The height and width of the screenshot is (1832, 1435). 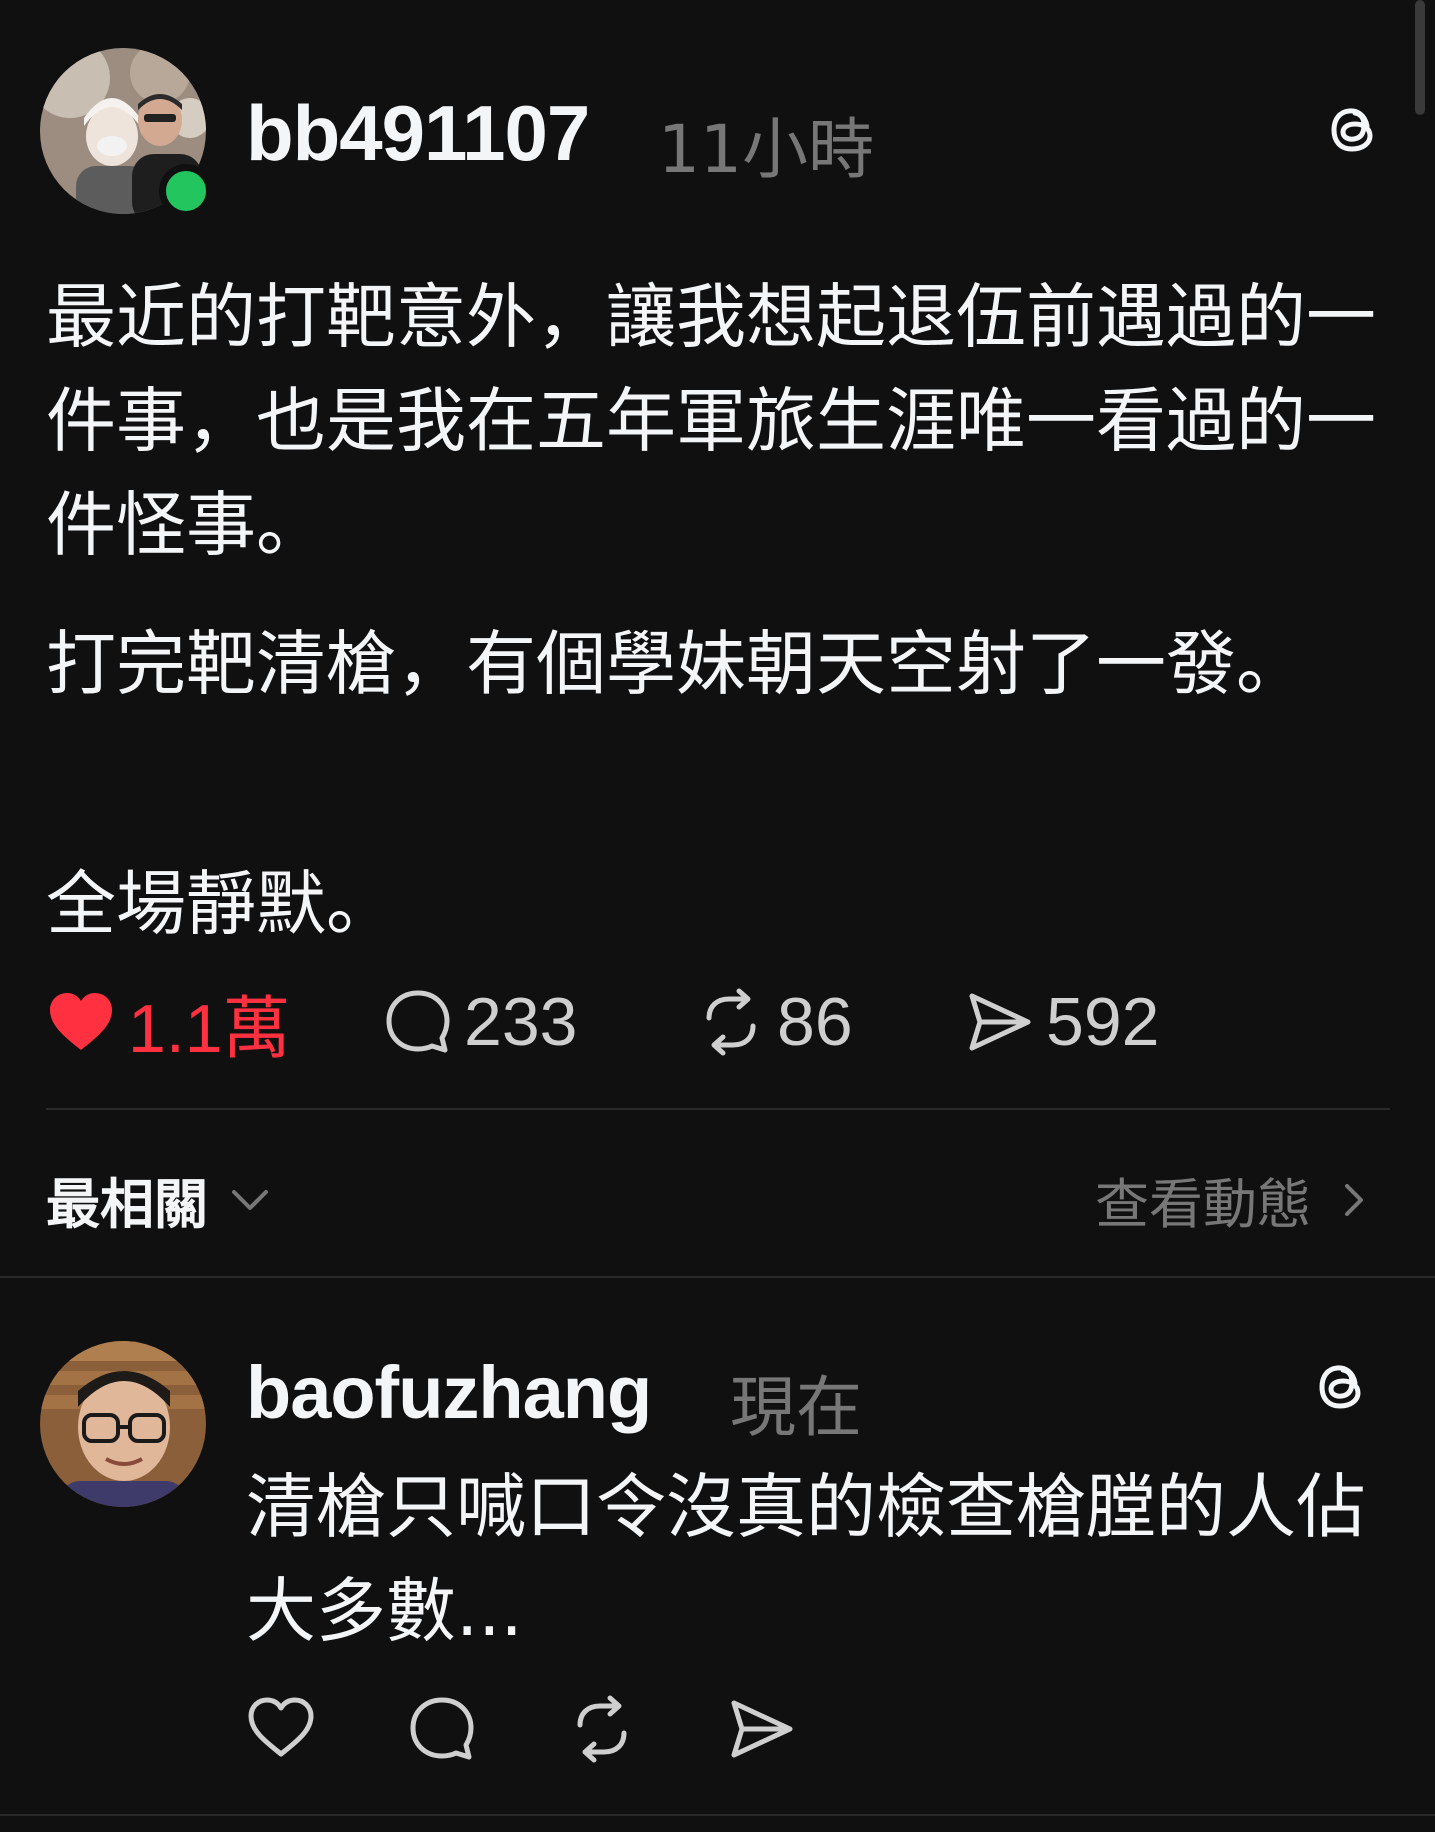 What do you see at coordinates (1354, 1199) in the screenshot?
I see `chevron-right-icon` at bounding box center [1354, 1199].